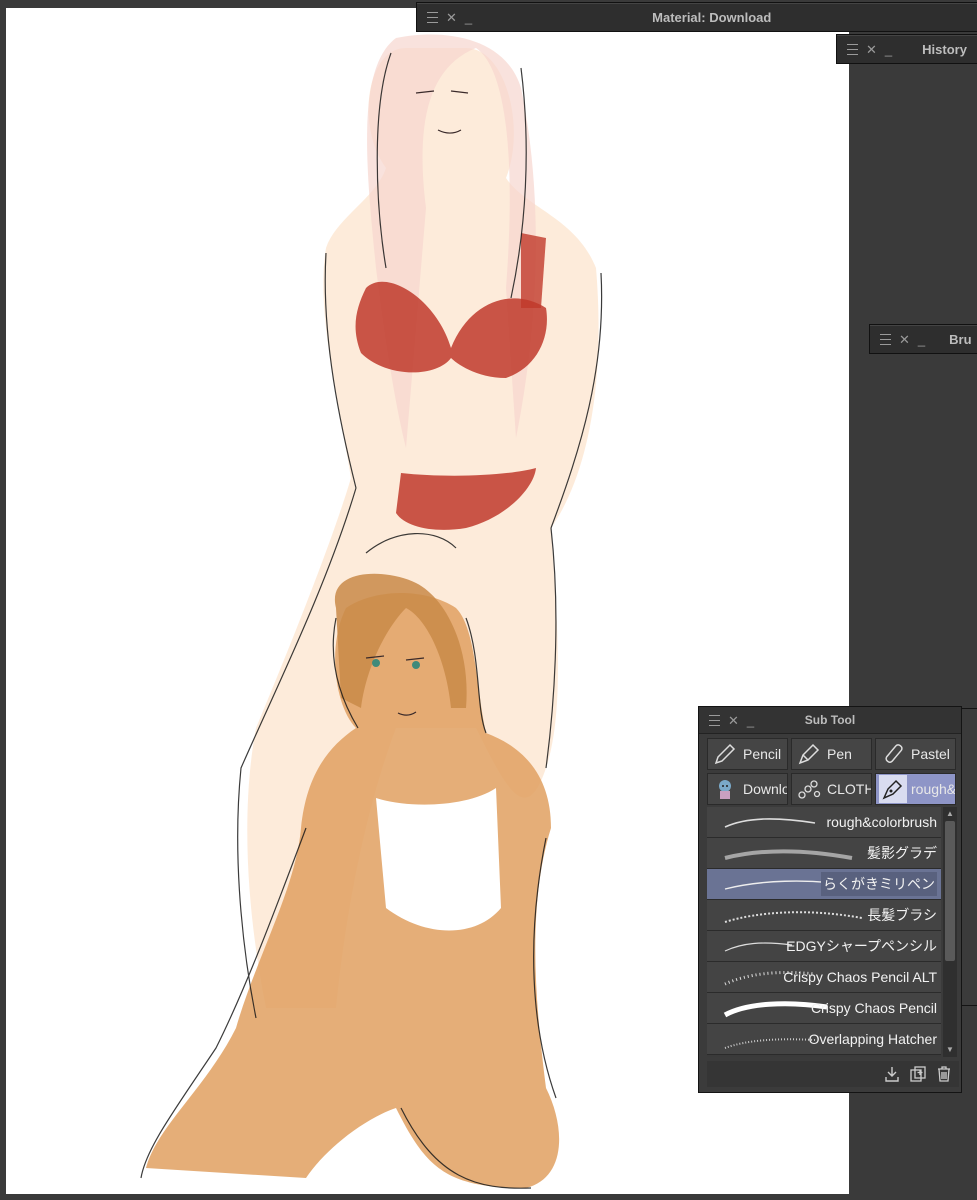 The height and width of the screenshot is (1200, 977). I want to click on brush-name: 長髪ブラシ, so click(902, 915).